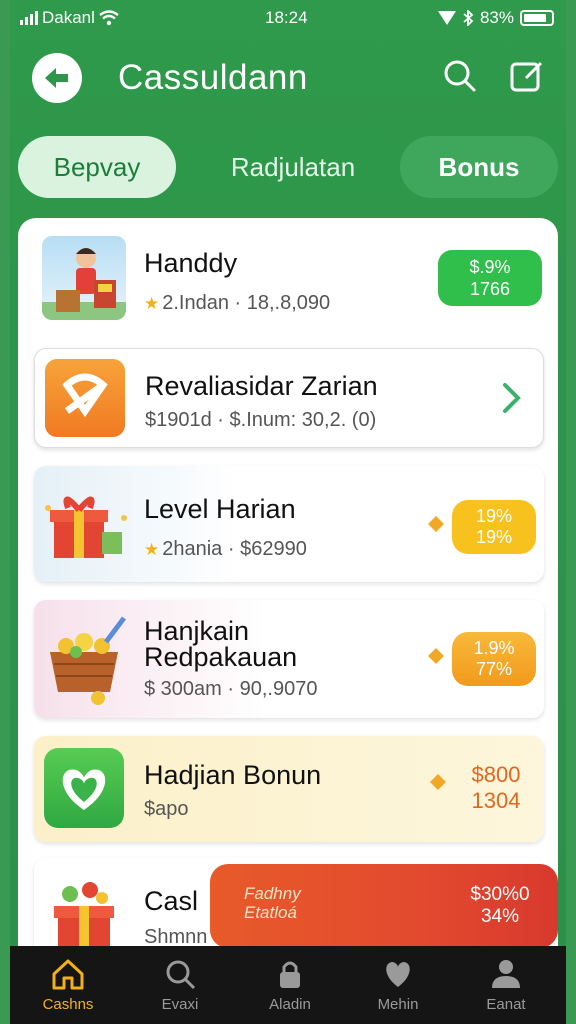 This screenshot has width=576, height=1024. What do you see at coordinates (166, 809) in the screenshot?
I see `item-subtitle: $apo` at bounding box center [166, 809].